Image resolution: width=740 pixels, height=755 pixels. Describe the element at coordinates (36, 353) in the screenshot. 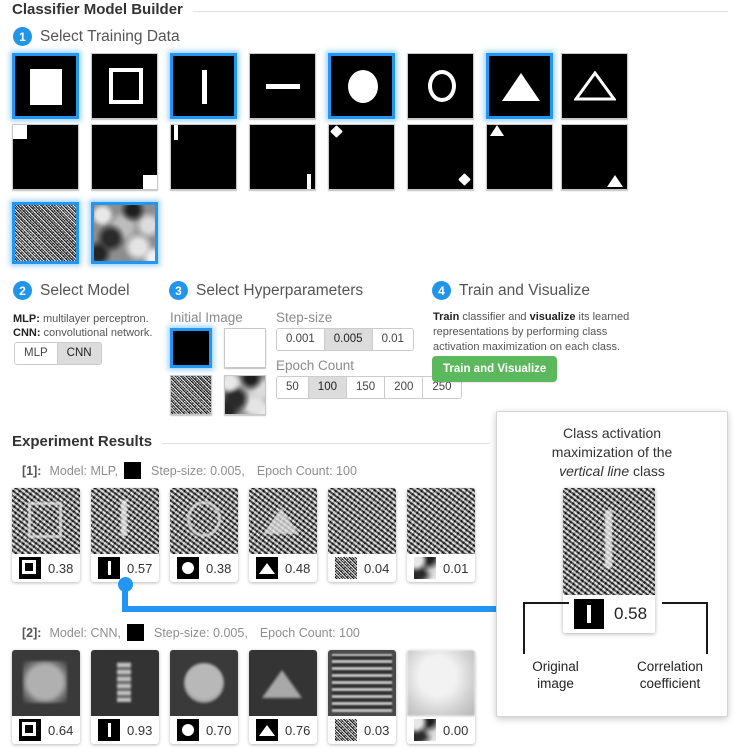

I see `model-option-mlp: MLP` at that location.